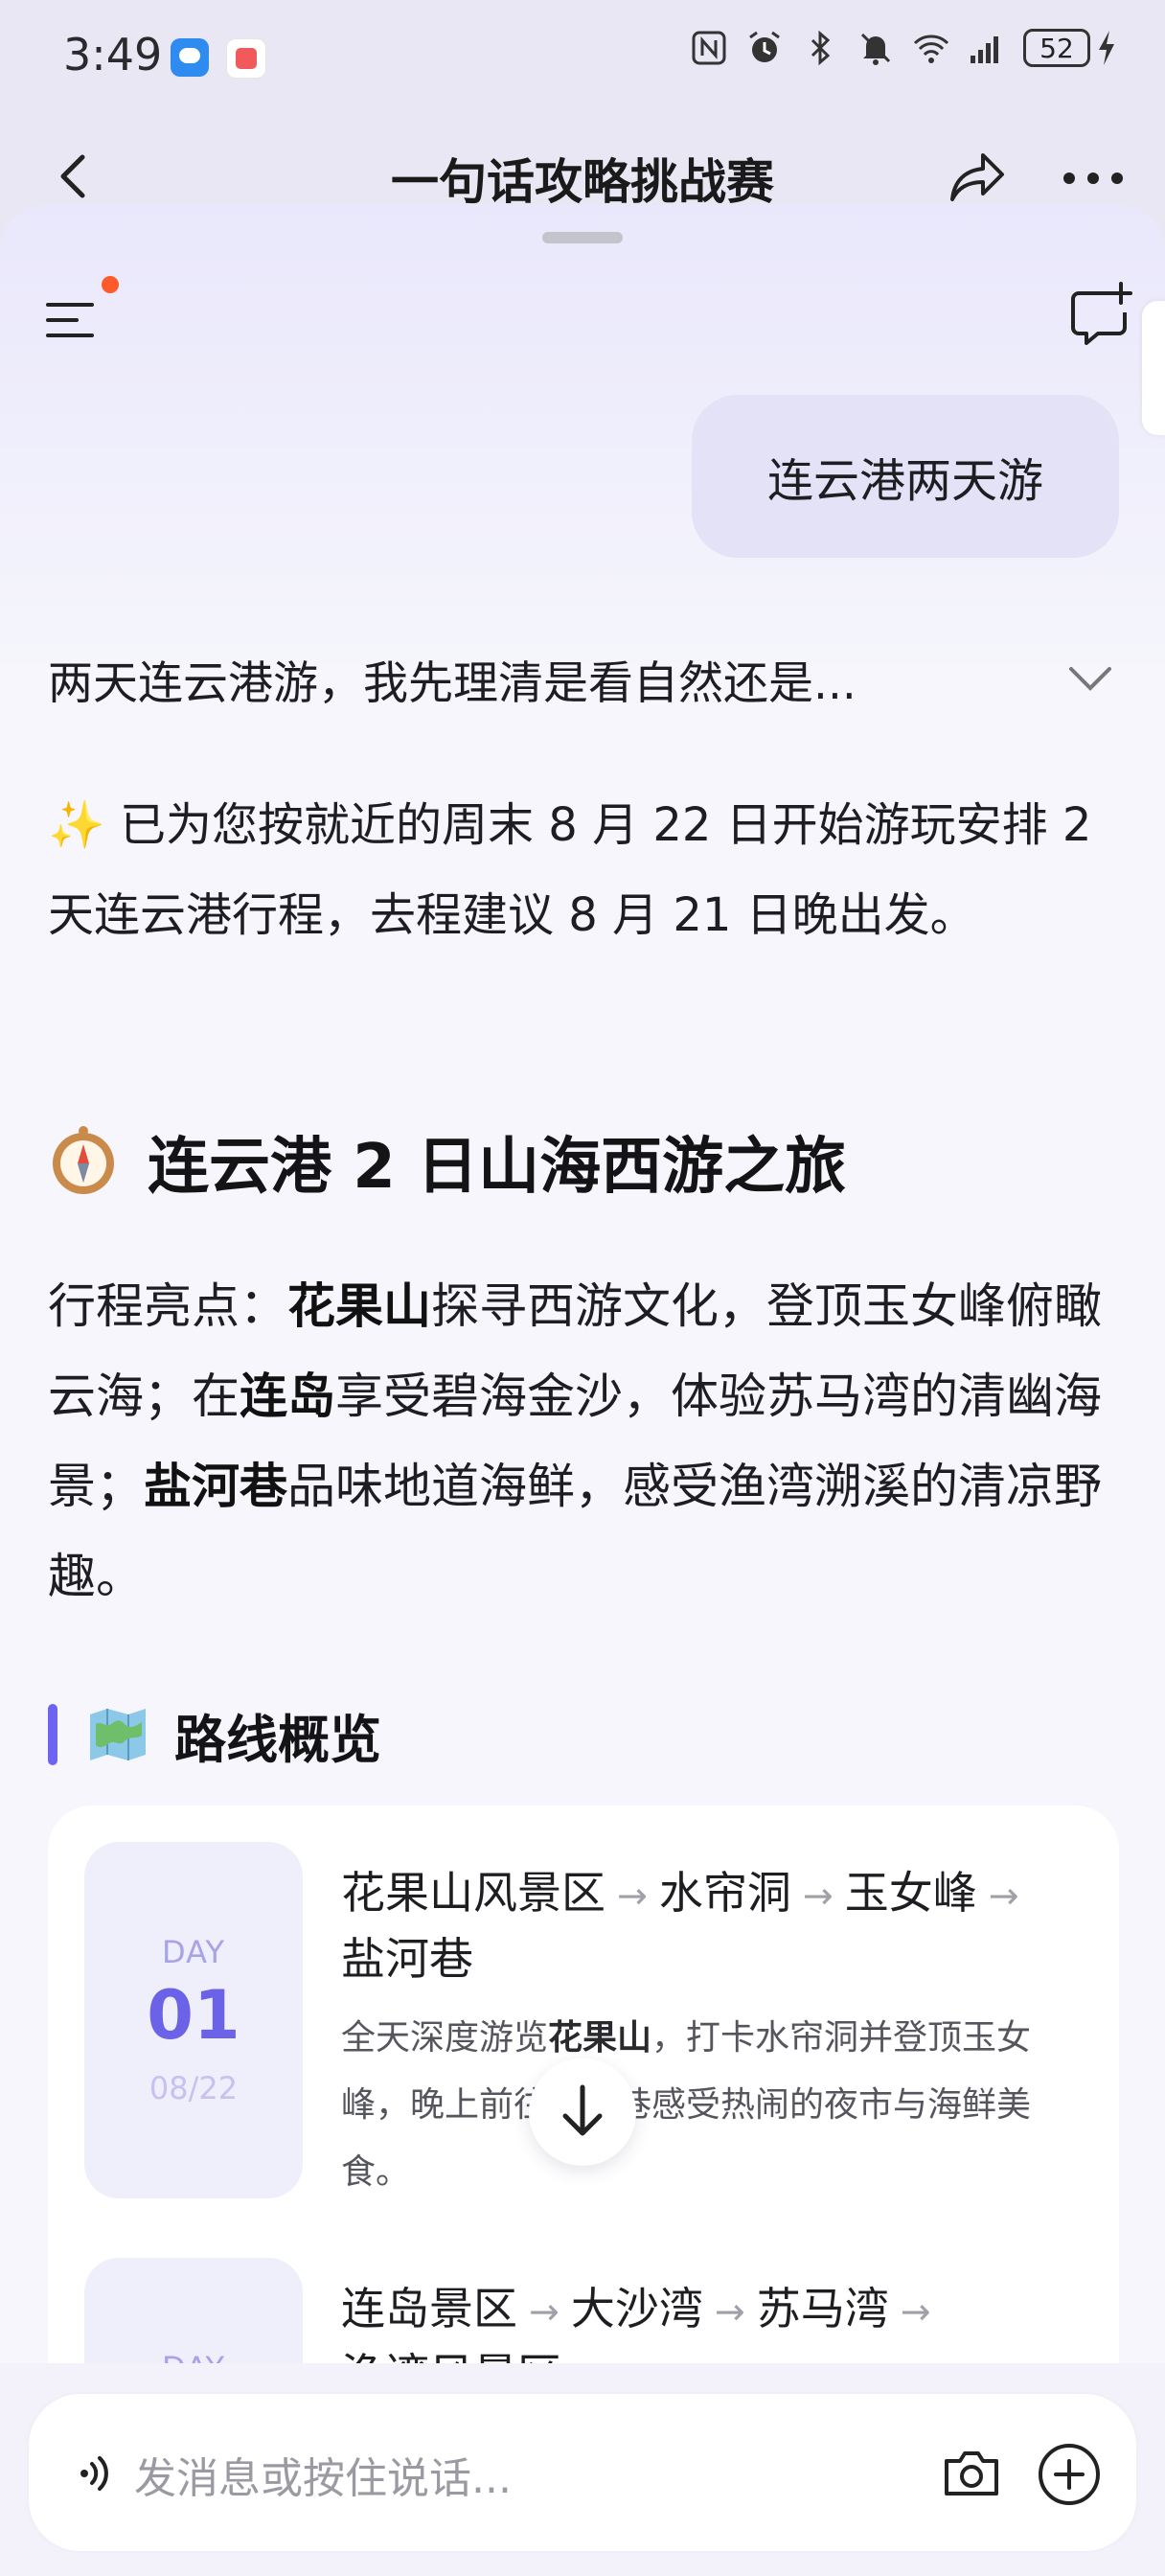 This screenshot has width=1165, height=2576. Describe the element at coordinates (904, 48) in the screenshot. I see `status-icons: 52` at that location.